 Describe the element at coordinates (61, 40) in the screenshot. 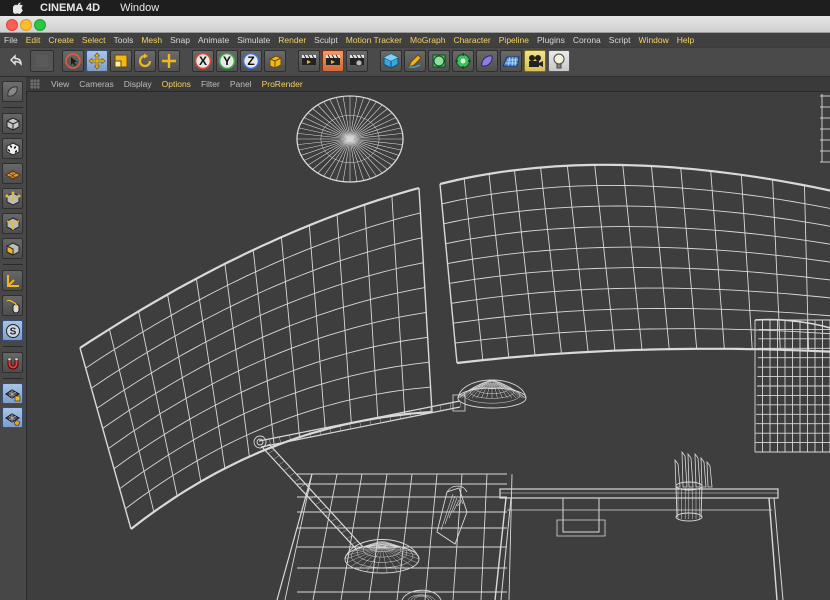

I see `menu-create: Create` at that location.